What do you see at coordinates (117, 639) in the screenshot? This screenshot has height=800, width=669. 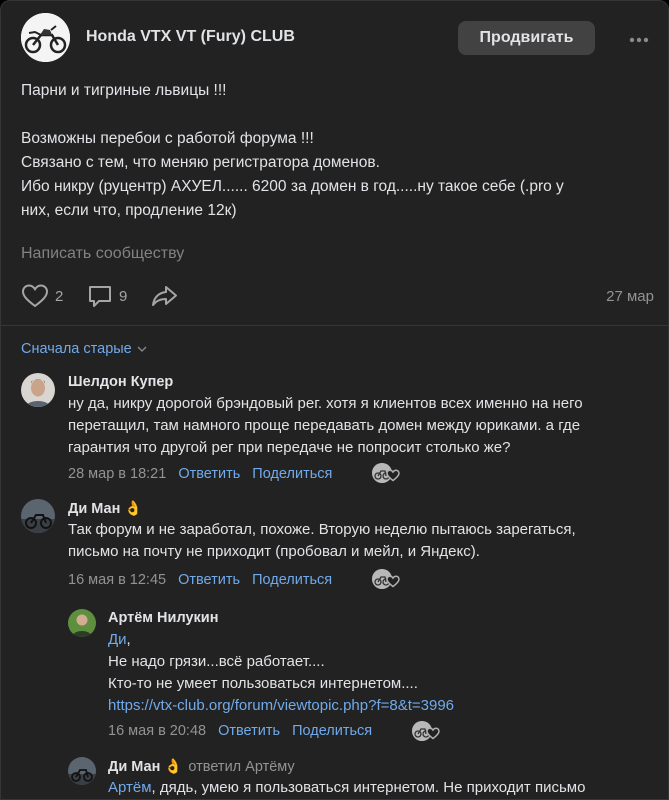 I see `mention-link: Ди` at bounding box center [117, 639].